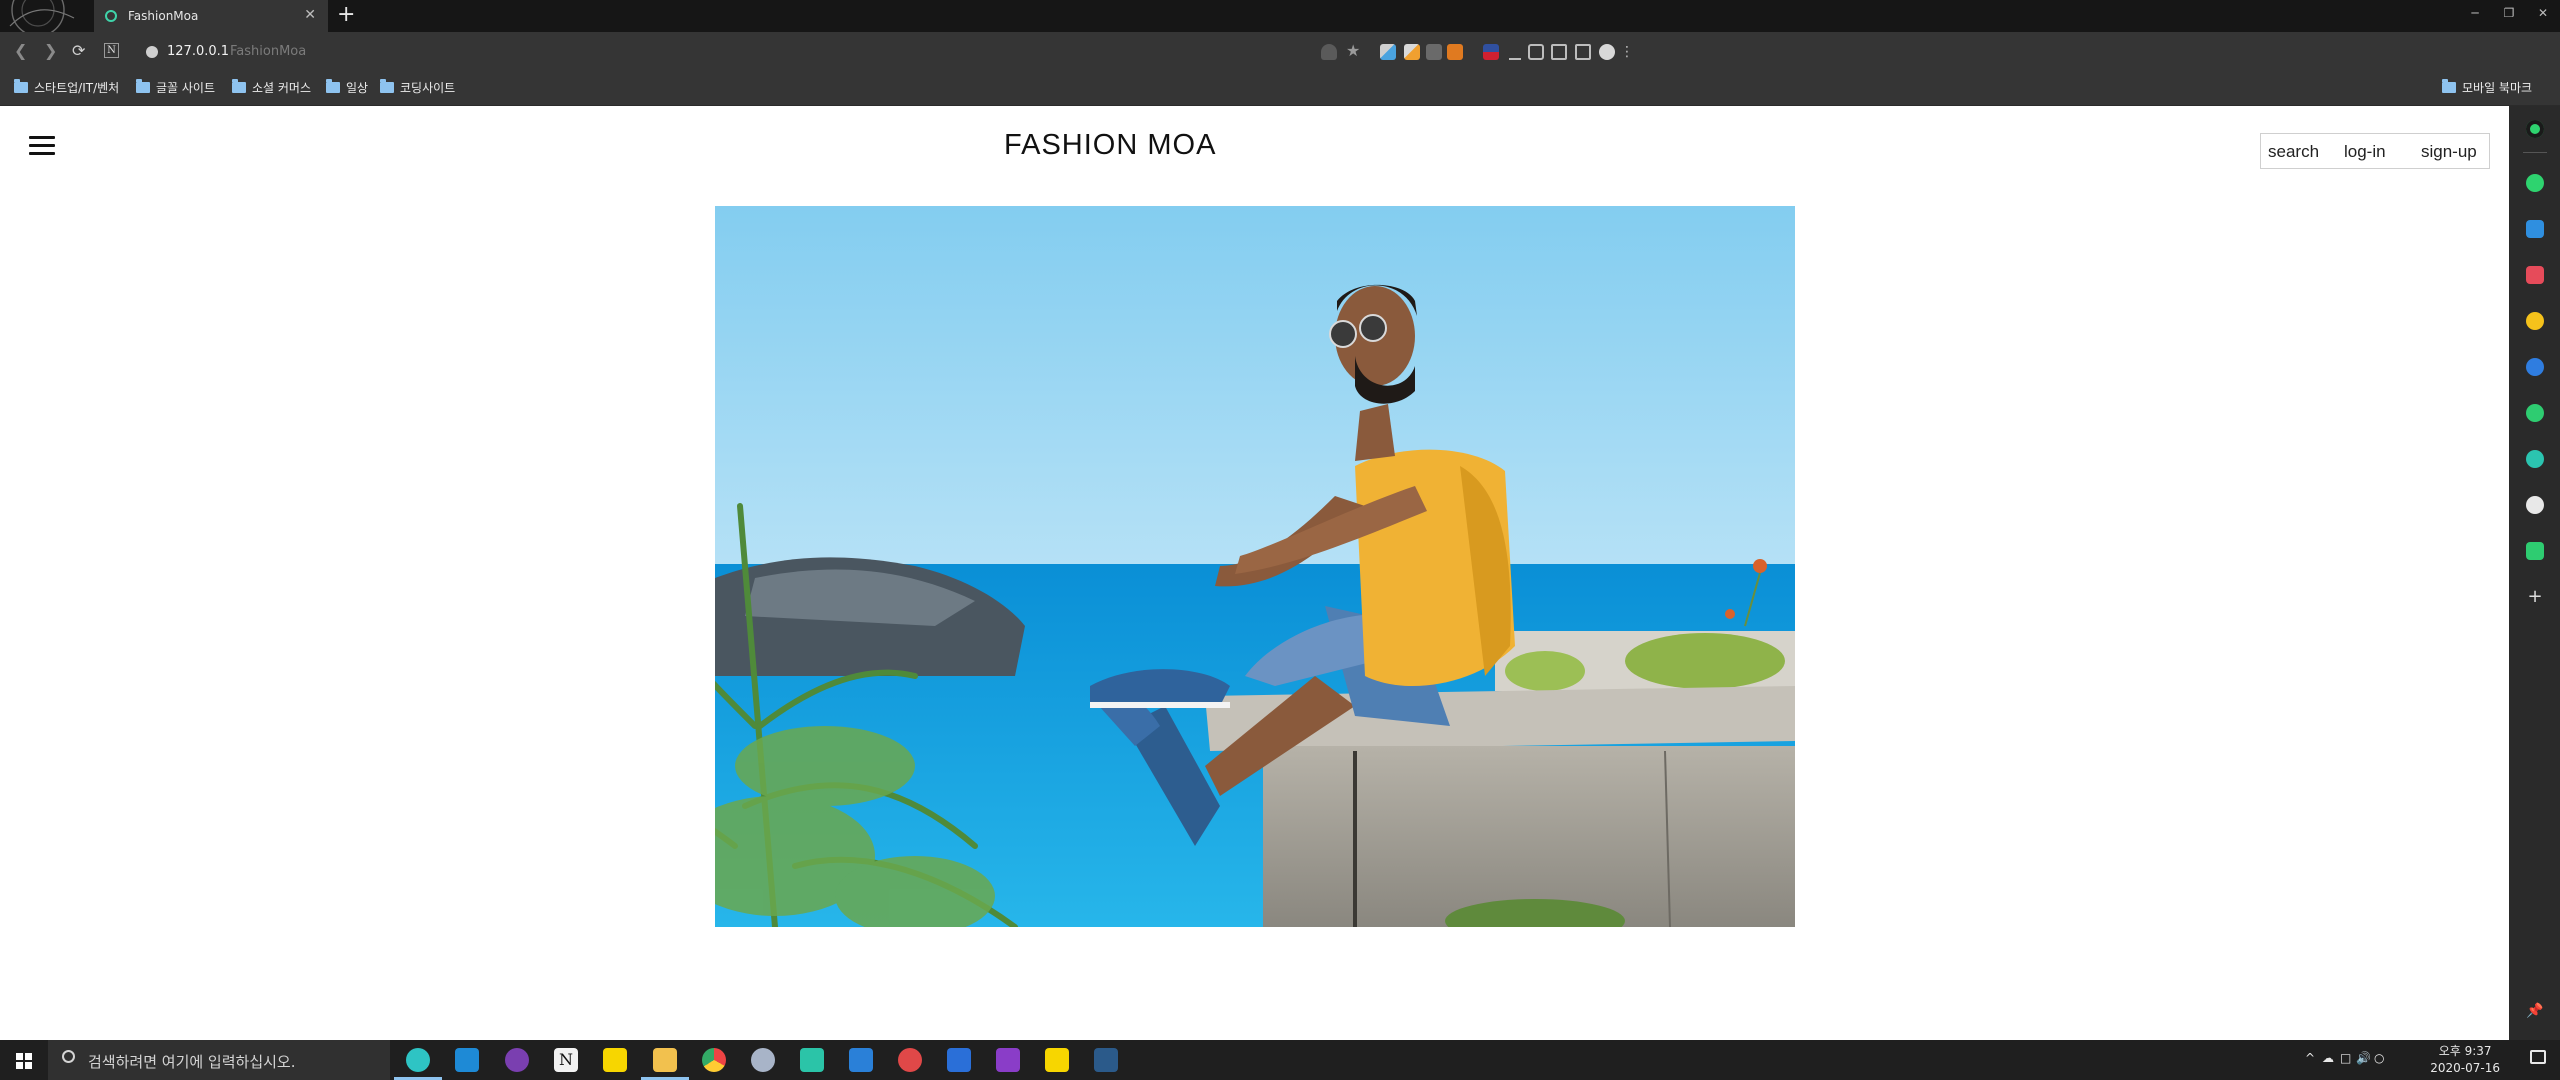  What do you see at coordinates (2535, 275) in the screenshot?
I see `pocket-icon` at bounding box center [2535, 275].